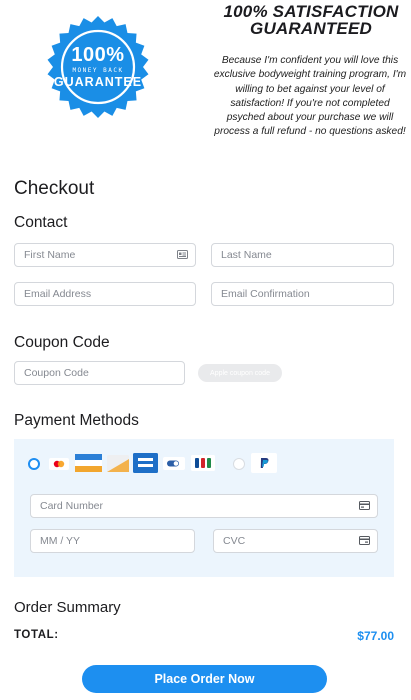 The width and height of the screenshot is (411, 700). I want to click on amex-icon, so click(145, 463).